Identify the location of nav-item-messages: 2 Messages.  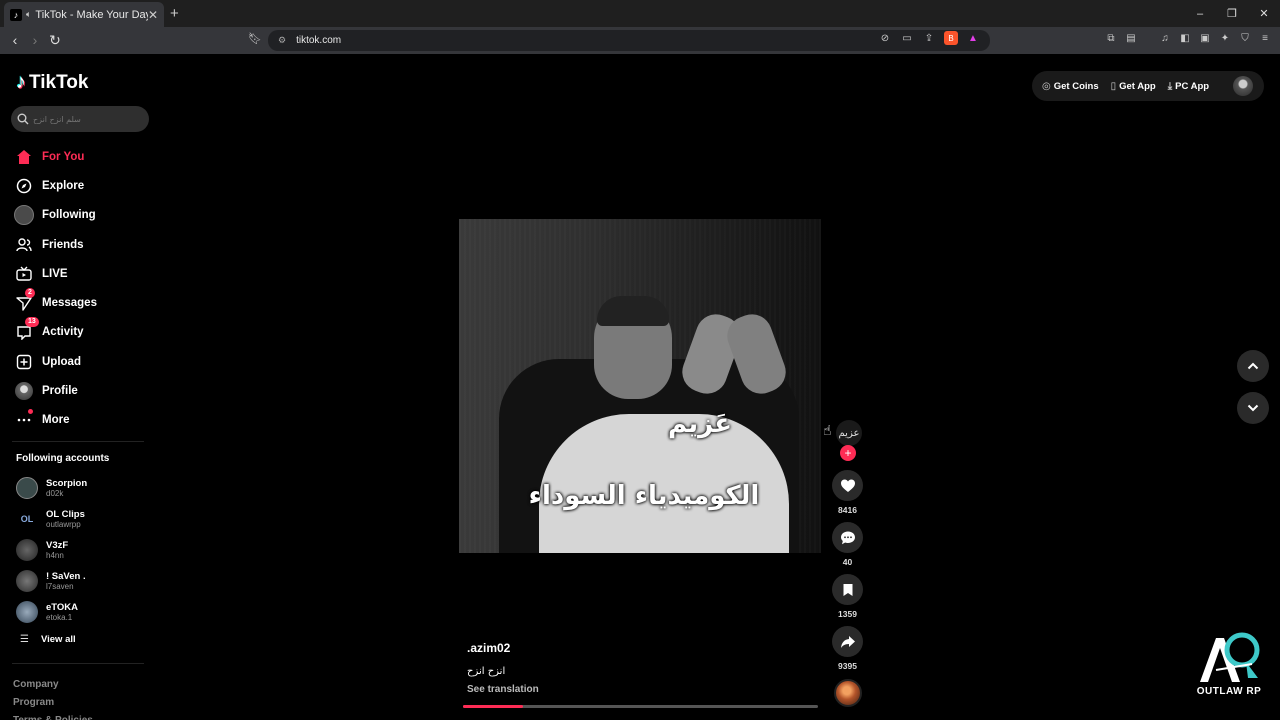
(84, 302).